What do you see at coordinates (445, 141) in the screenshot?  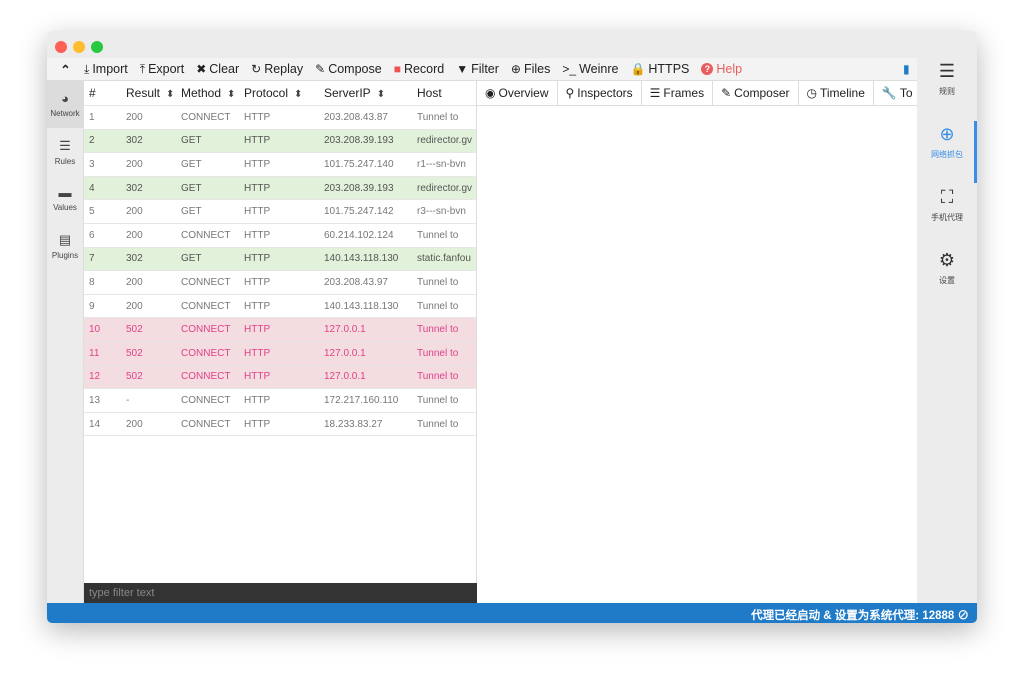 I see `cell: redirector.gv` at bounding box center [445, 141].